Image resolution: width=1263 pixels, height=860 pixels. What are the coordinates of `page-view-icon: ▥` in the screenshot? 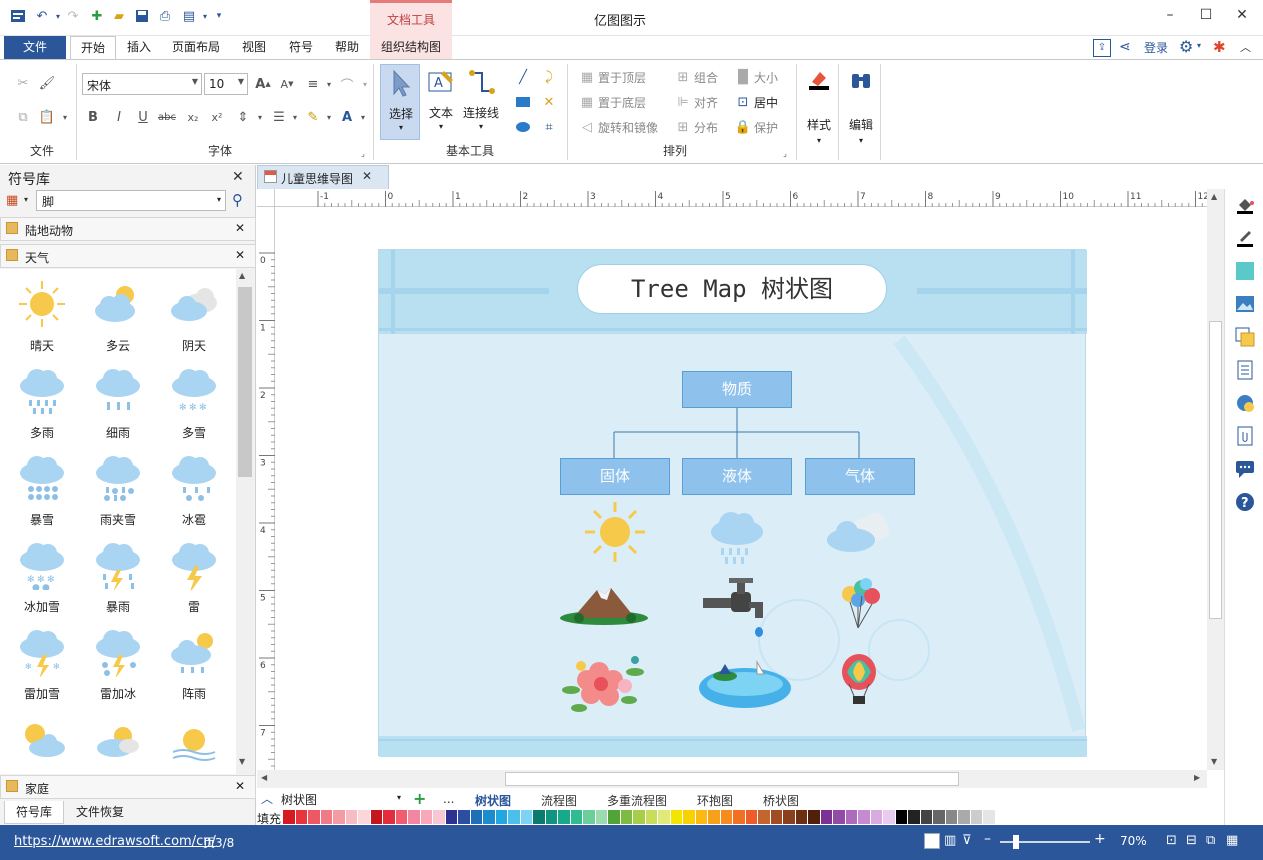 It's located at (950, 840).